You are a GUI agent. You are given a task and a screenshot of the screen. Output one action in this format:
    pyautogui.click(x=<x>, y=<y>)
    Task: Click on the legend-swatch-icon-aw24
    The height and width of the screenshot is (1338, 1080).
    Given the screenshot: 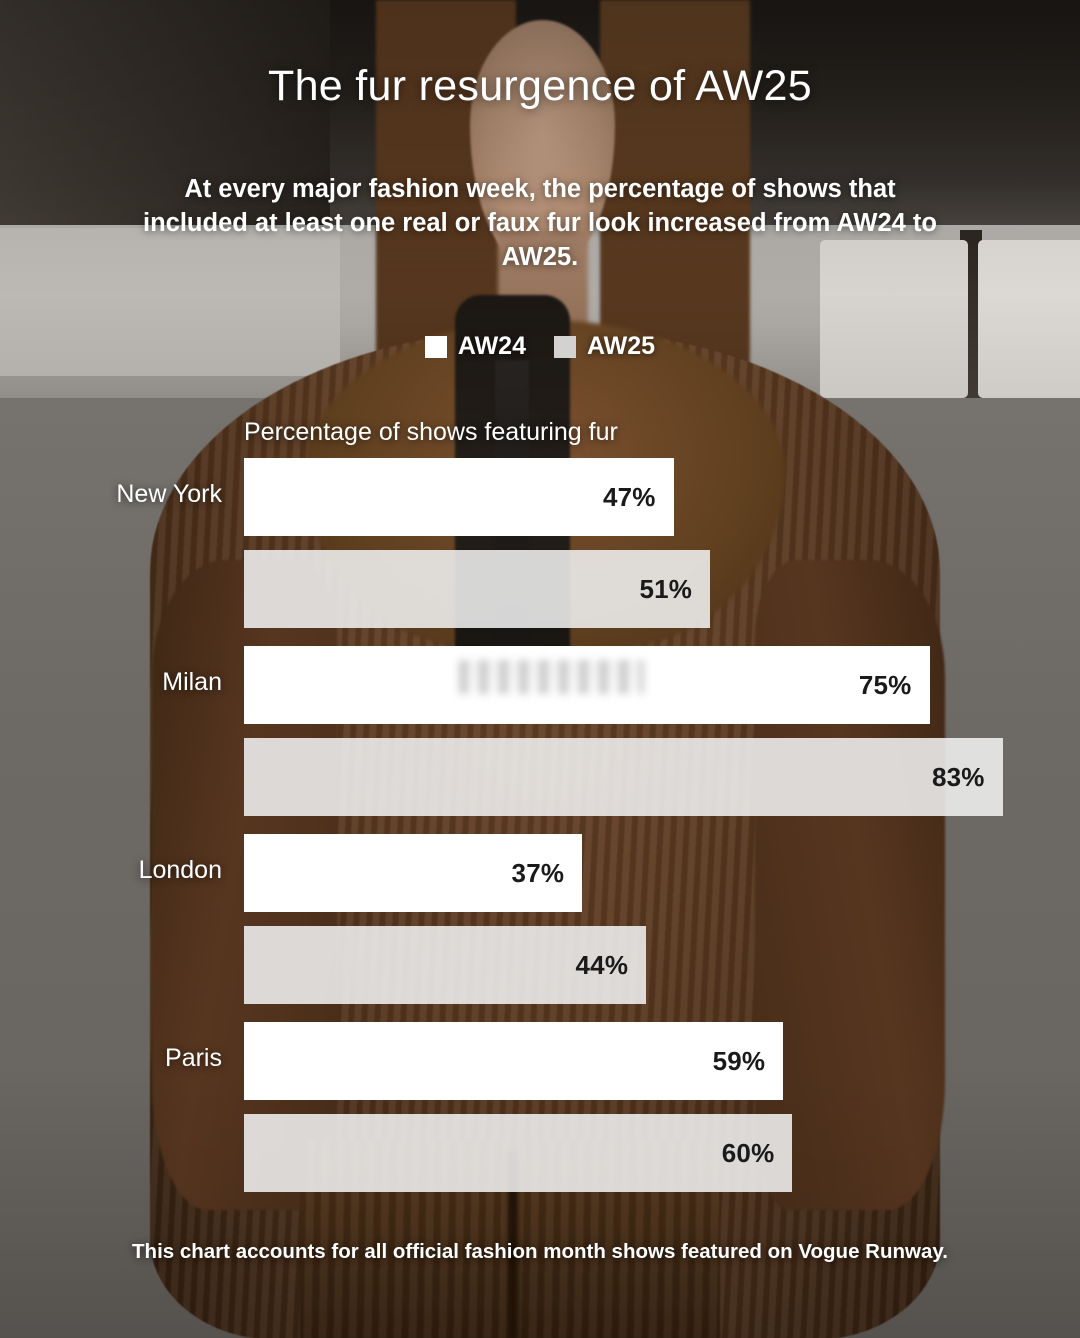 What is the action you would take?
    pyautogui.click(x=435, y=346)
    